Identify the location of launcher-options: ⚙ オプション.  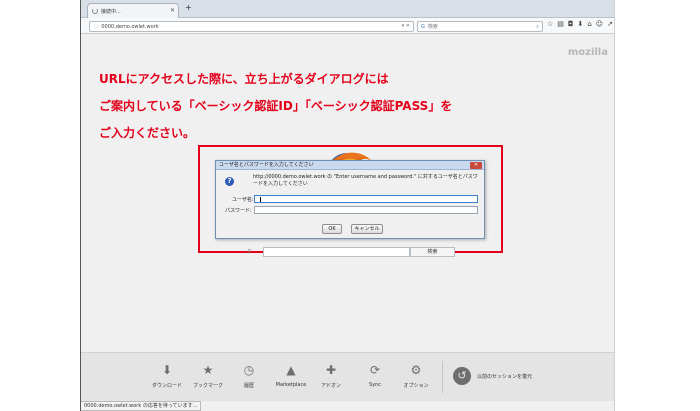
(416, 376).